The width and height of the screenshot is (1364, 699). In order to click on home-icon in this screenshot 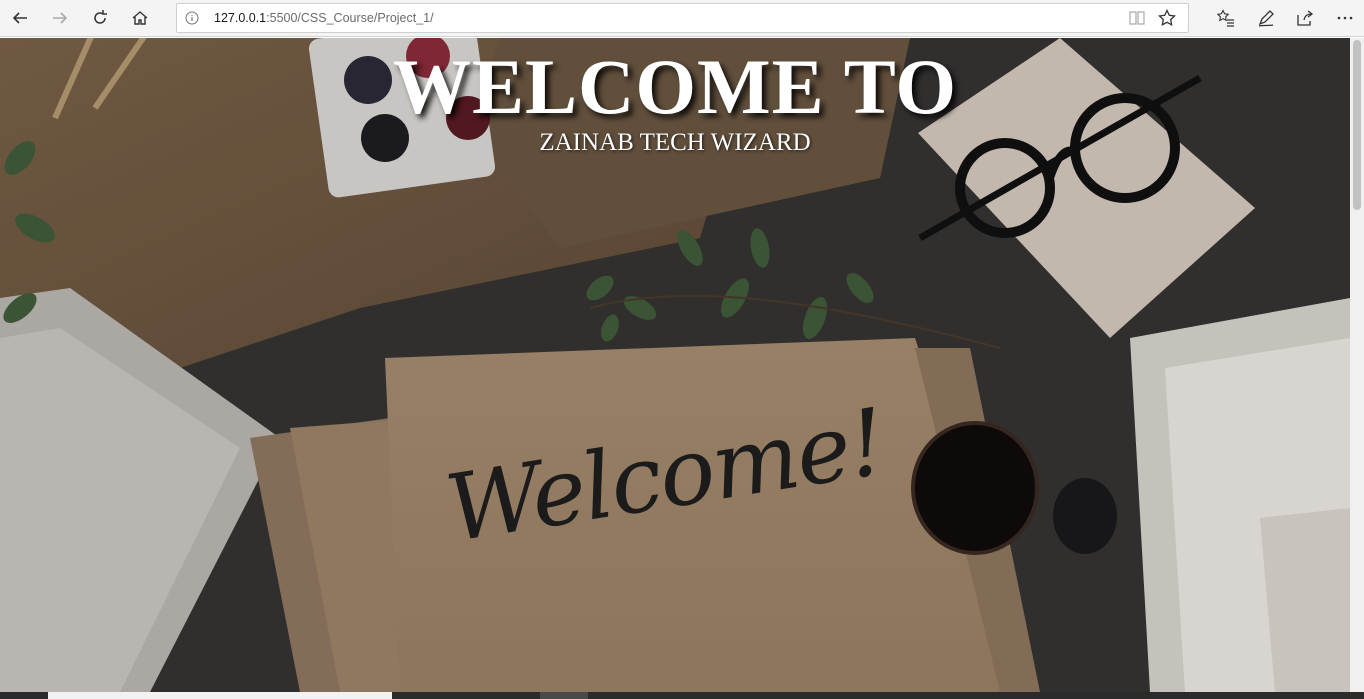, I will do `click(140, 18)`.